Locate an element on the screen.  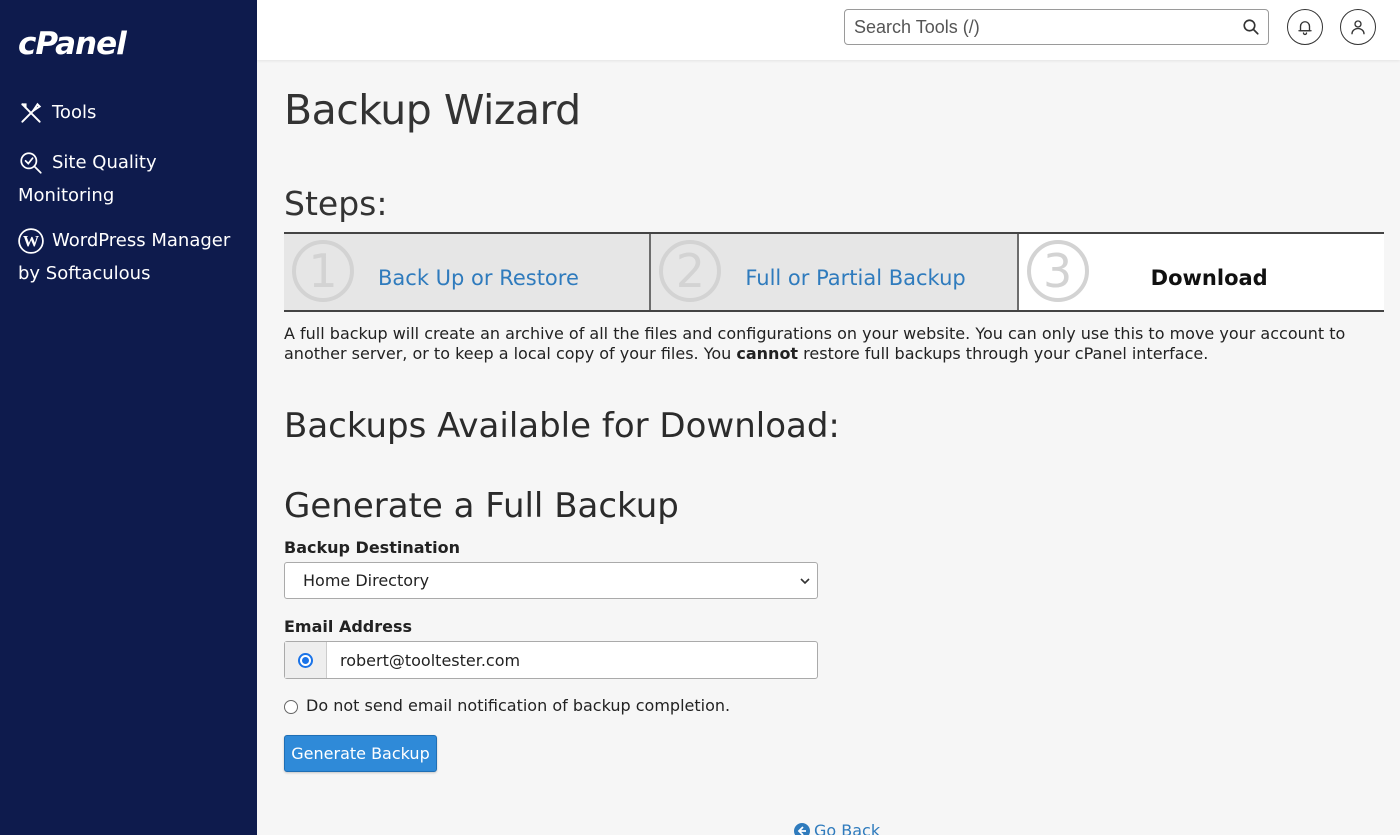
generate-backup-button: Generate Backup is located at coordinates (360, 753).